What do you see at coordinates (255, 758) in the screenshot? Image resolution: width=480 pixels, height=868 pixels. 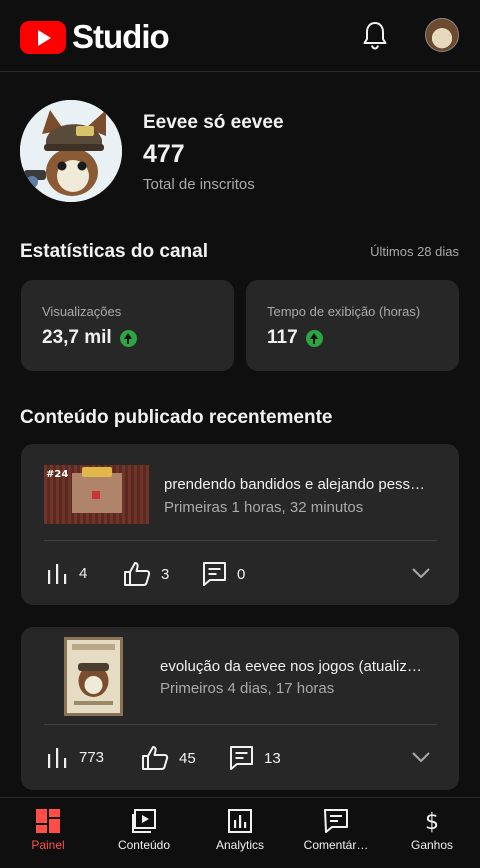 I see `comments-metric: 13` at bounding box center [255, 758].